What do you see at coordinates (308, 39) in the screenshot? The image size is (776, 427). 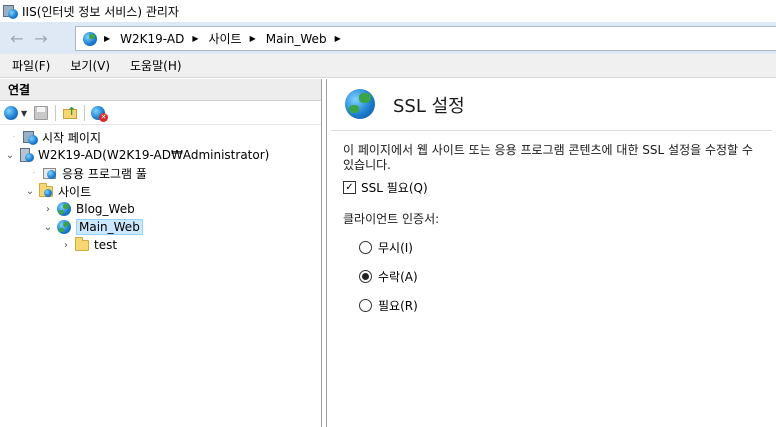 I see `breadcrumb-item-site: Main_Web ▶` at bounding box center [308, 39].